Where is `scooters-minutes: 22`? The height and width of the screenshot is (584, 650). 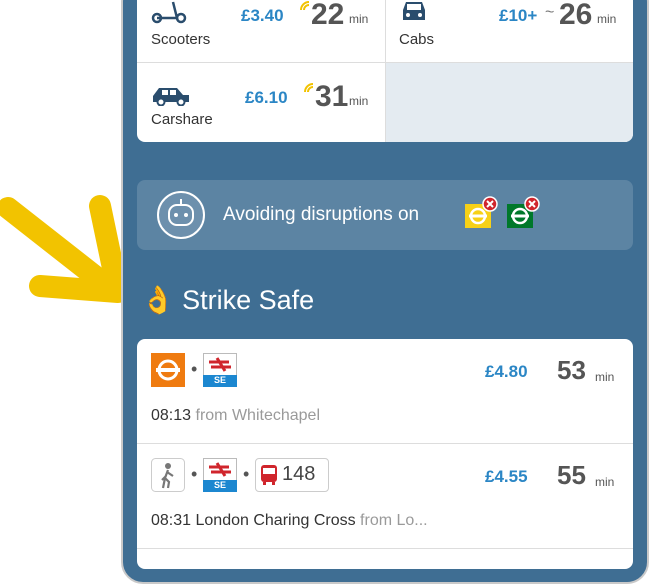 scooters-minutes: 22 is located at coordinates (328, 15).